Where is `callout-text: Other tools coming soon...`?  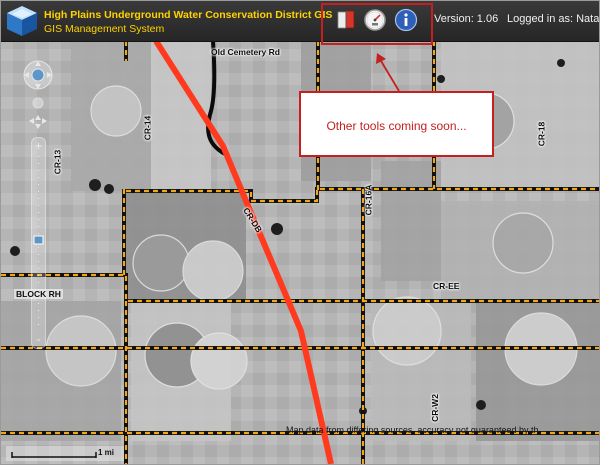 callout-text: Other tools coming soon... is located at coordinates (396, 126).